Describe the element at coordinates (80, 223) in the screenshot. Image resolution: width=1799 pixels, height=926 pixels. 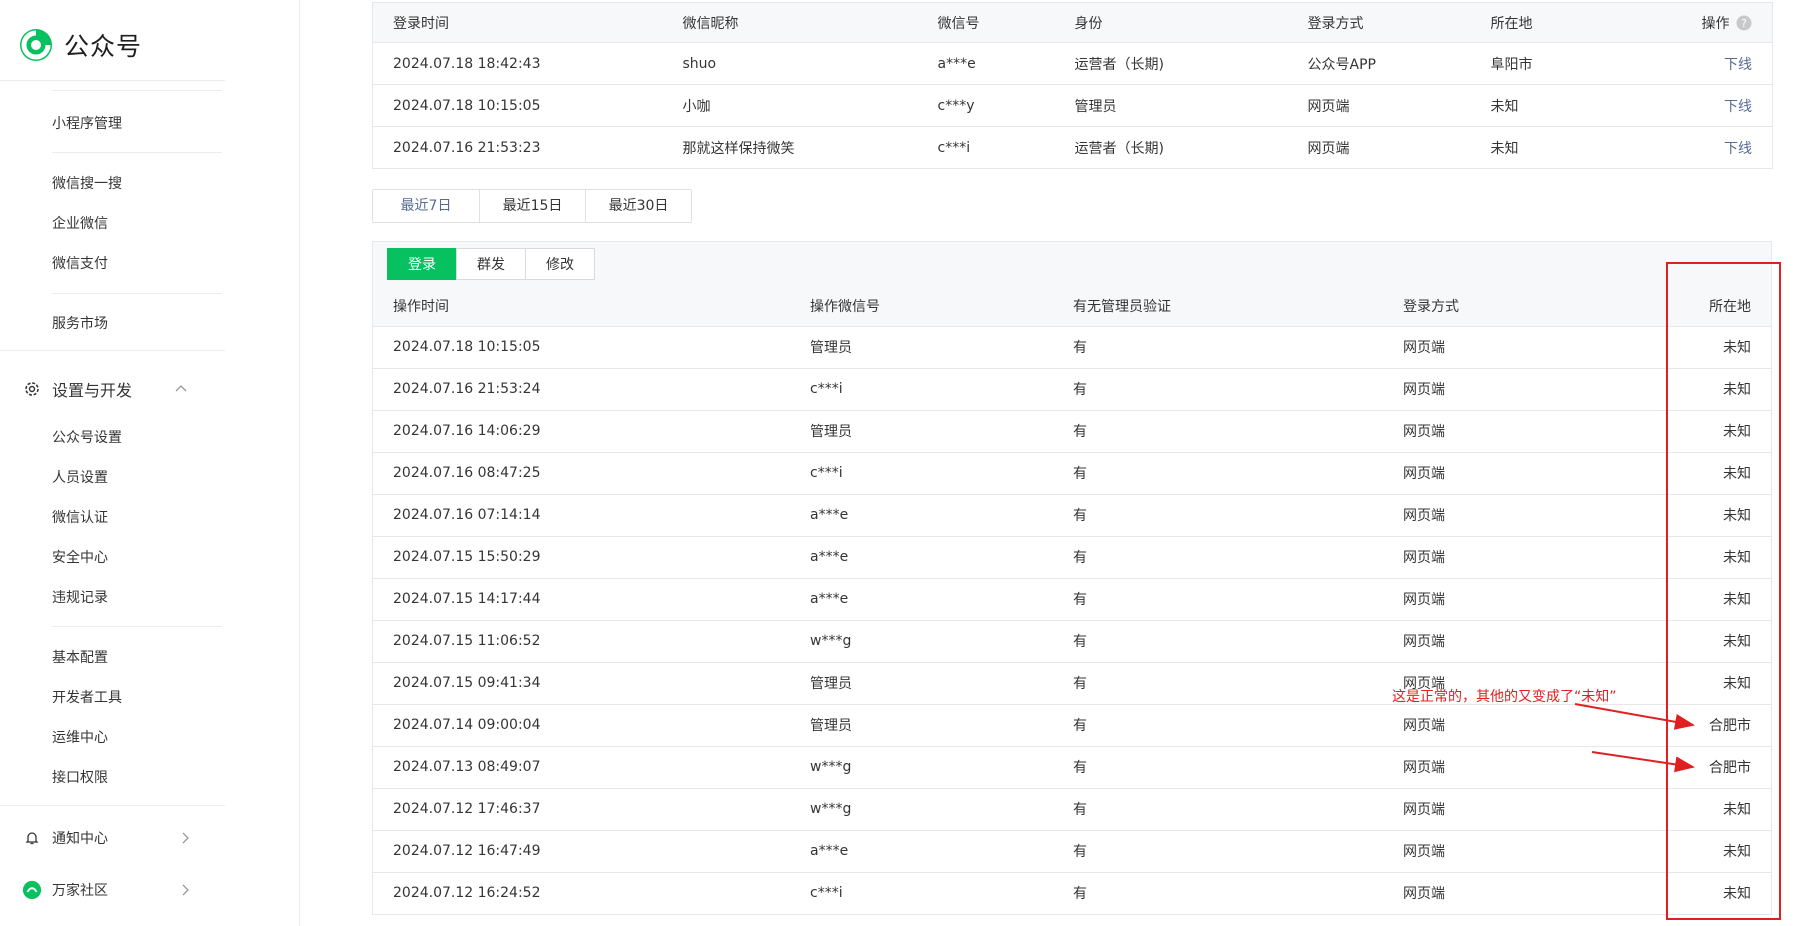
I see `nav-work-wechat: 企业微信` at that location.